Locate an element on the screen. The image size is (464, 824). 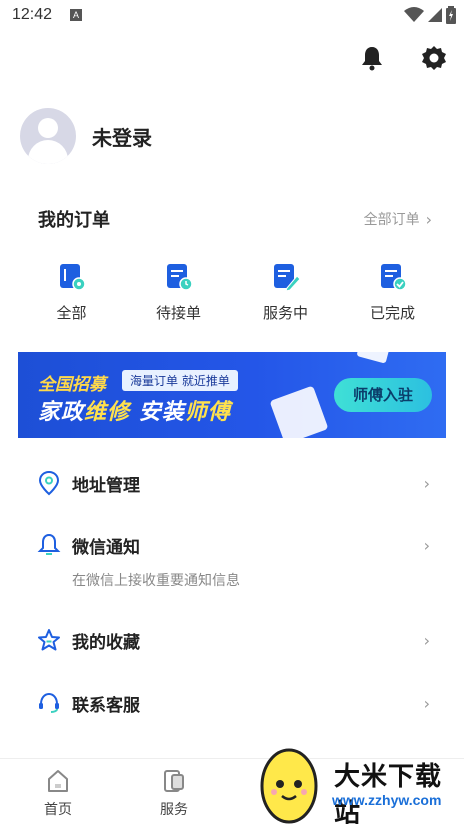
recruit-banner: 全国招募 海量订单 就近推单 家政维修 安装师傅 师傅入驻 is located at coordinates (232, 395).